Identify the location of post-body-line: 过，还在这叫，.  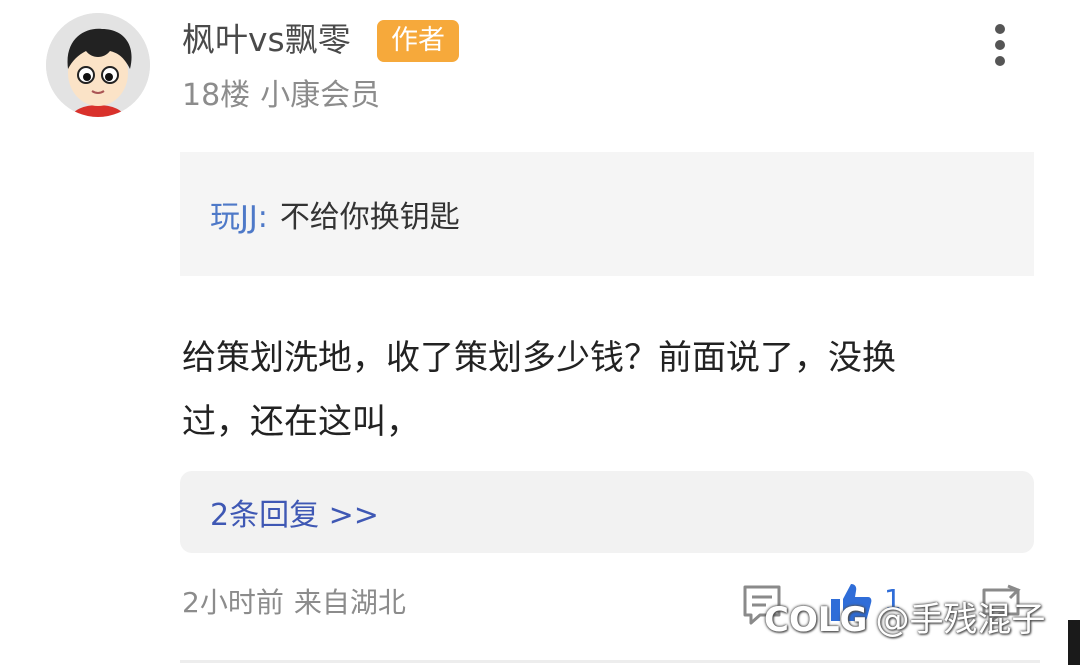
(301, 422).